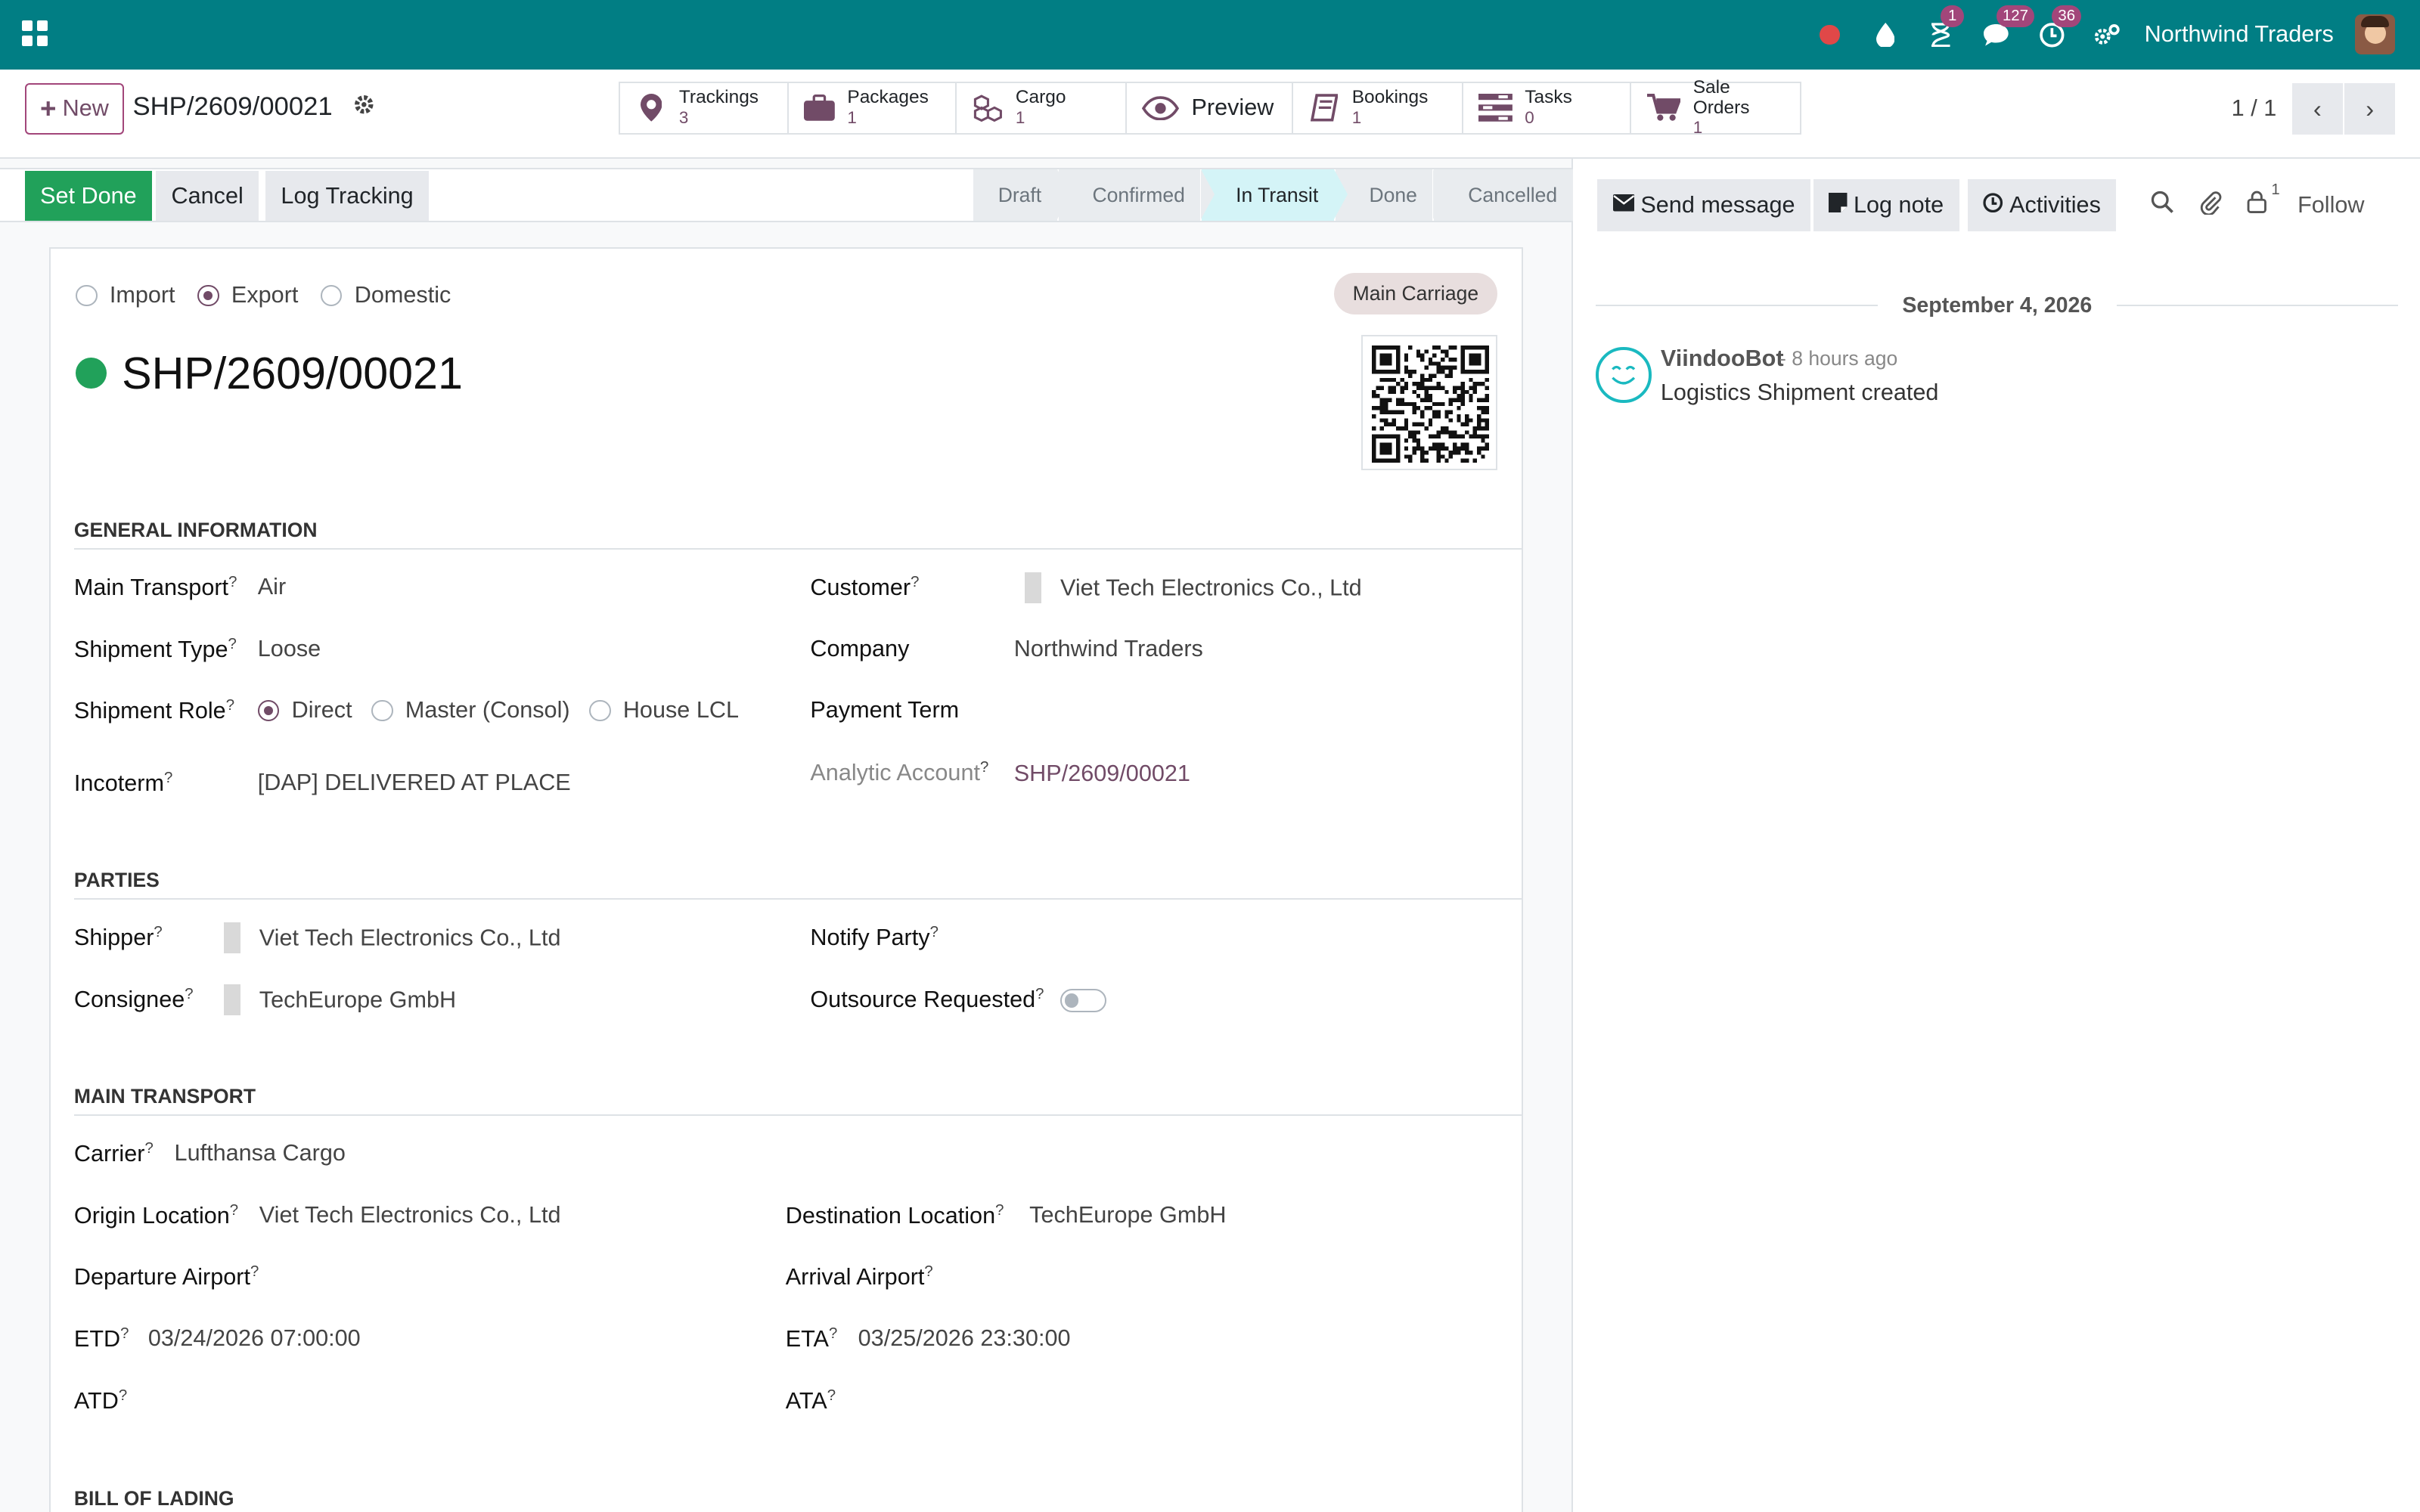 Image resolution: width=2420 pixels, height=1512 pixels. What do you see at coordinates (133, 999) in the screenshot?
I see `consignee-label: Consignee?` at bounding box center [133, 999].